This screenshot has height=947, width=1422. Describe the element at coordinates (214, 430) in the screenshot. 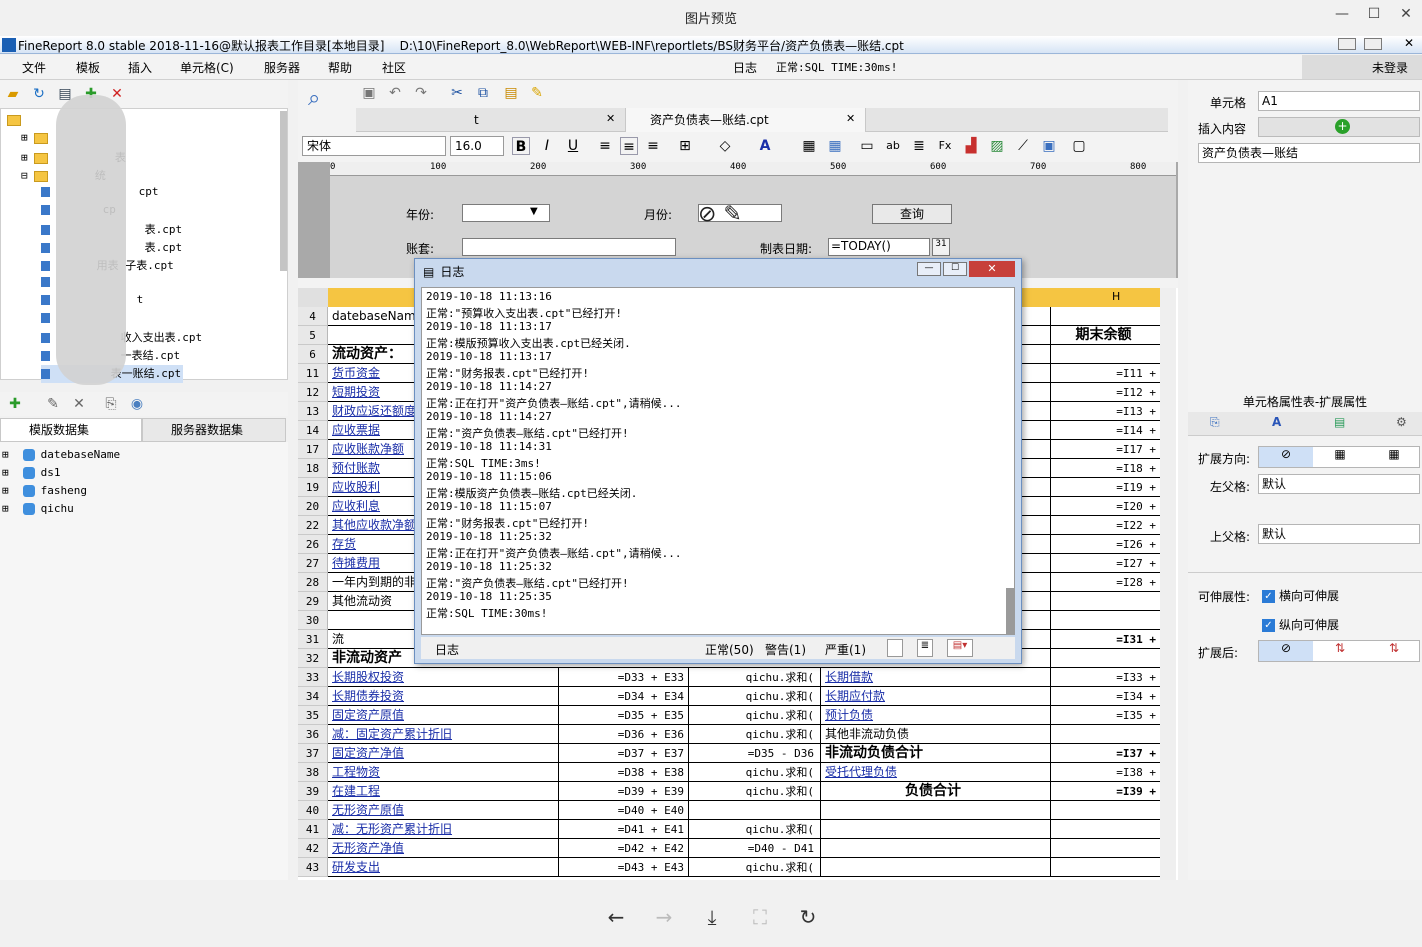

I see `tab-server-datasets: 服务器数据集` at that location.